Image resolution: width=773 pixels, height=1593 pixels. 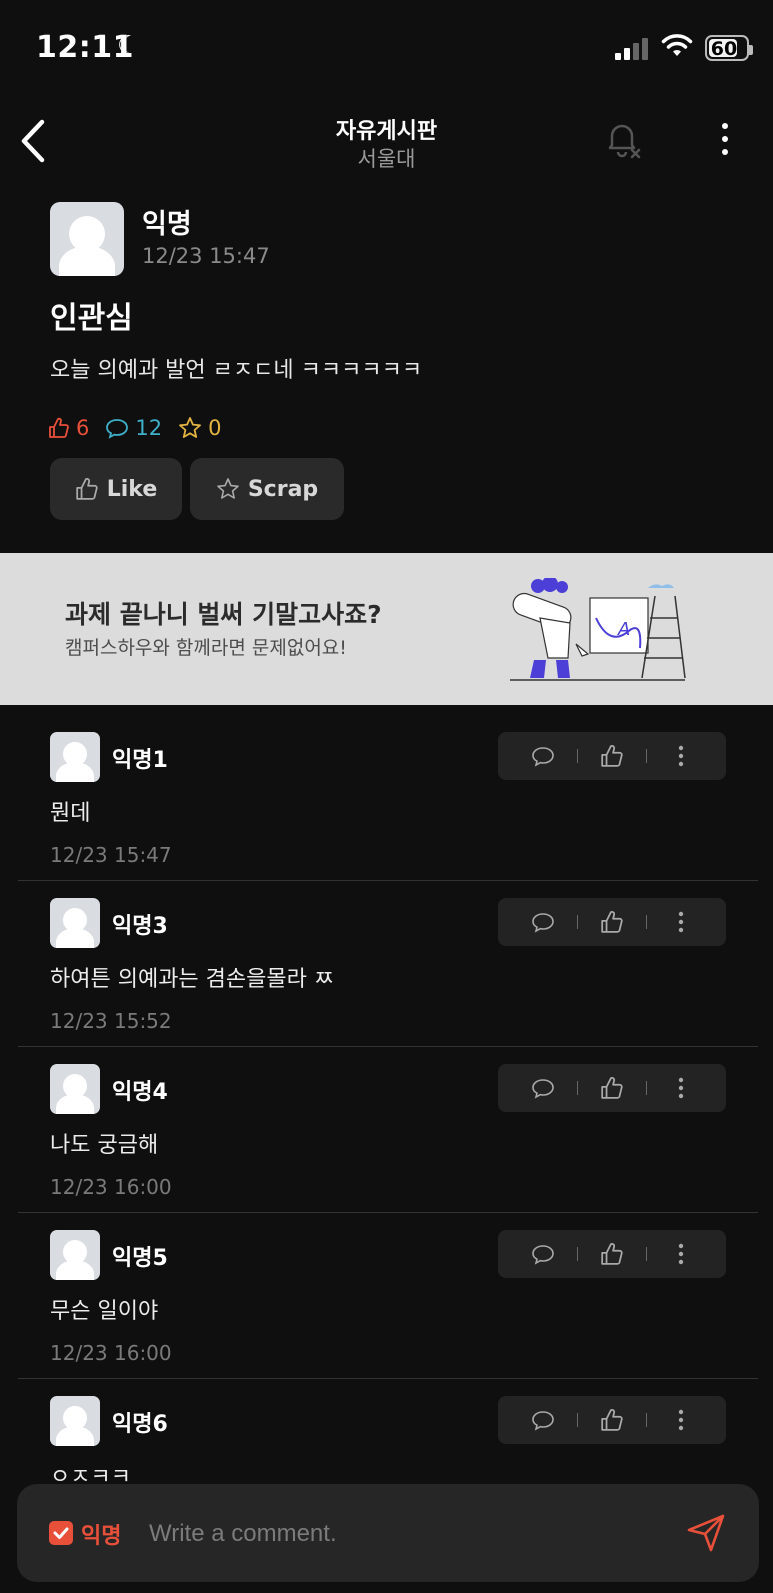 I want to click on comment-bubble-icon, so click(x=117, y=429).